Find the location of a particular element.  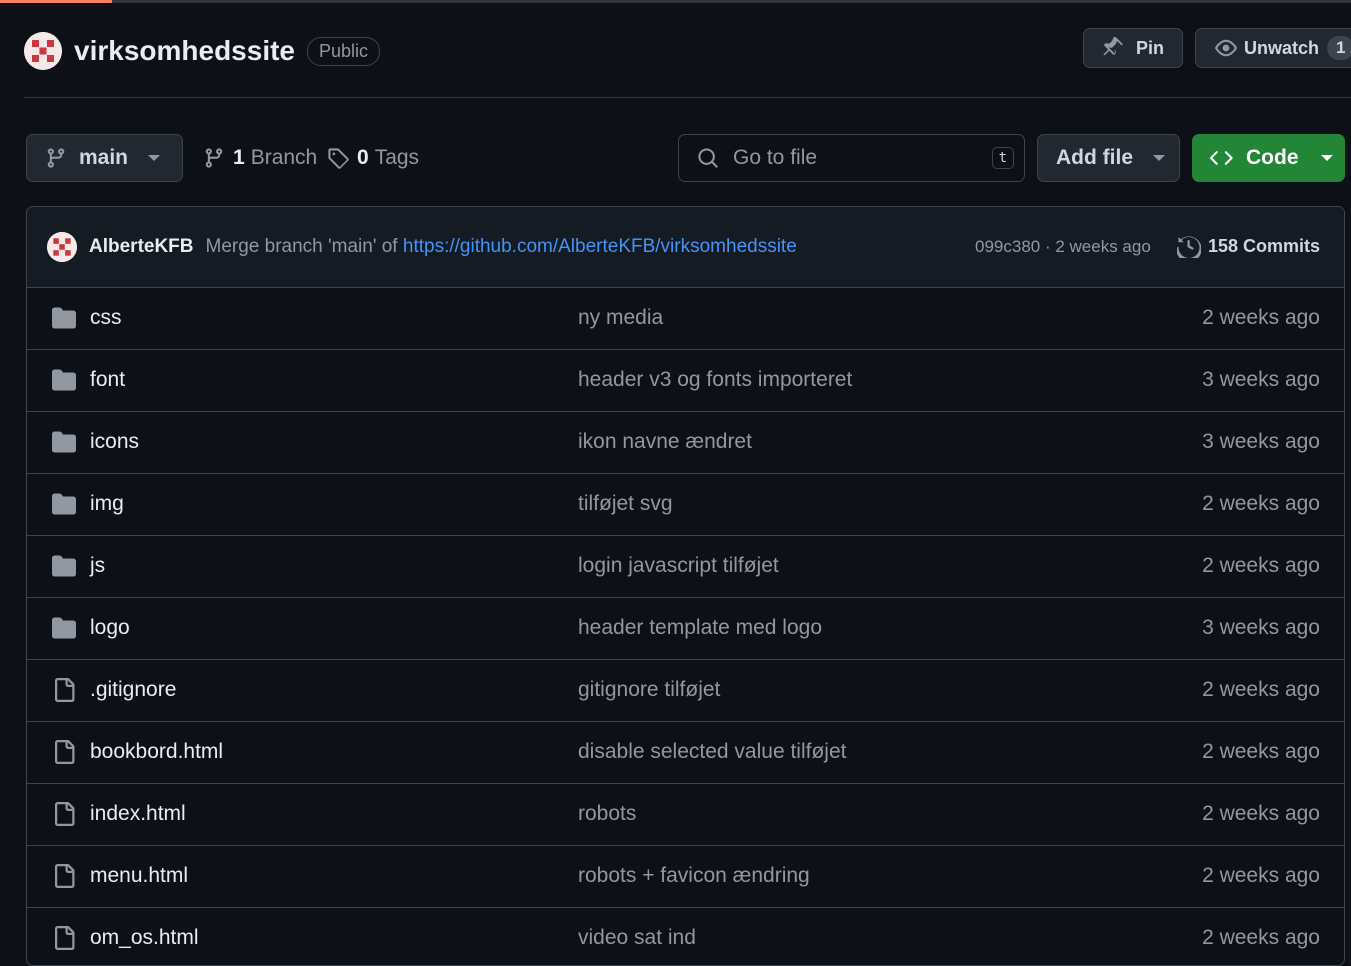

file-row: logo header template med logo 3 weeks ago is located at coordinates (685, 629).